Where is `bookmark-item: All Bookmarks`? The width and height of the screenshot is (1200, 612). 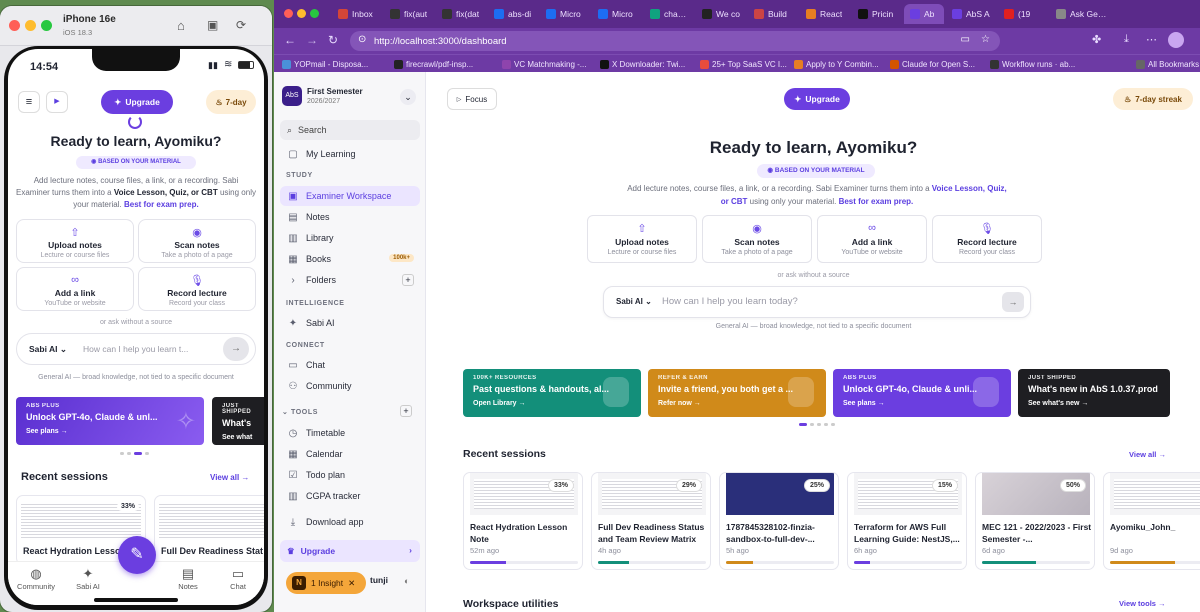
bookmark-item: All Bookmarks is located at coordinates (1167, 64).